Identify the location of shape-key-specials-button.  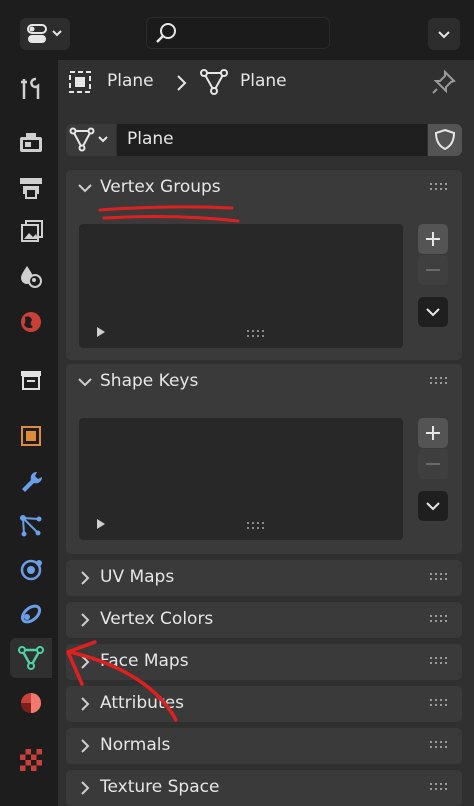
(433, 506).